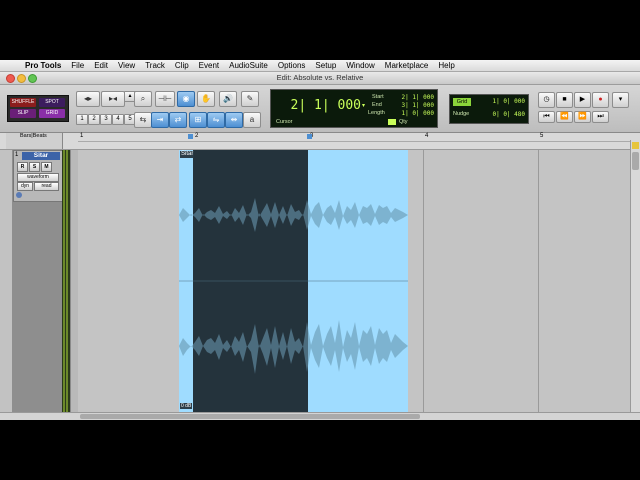 This screenshot has height=480, width=640. I want to click on mode-slip-button: SLIP, so click(23, 113).